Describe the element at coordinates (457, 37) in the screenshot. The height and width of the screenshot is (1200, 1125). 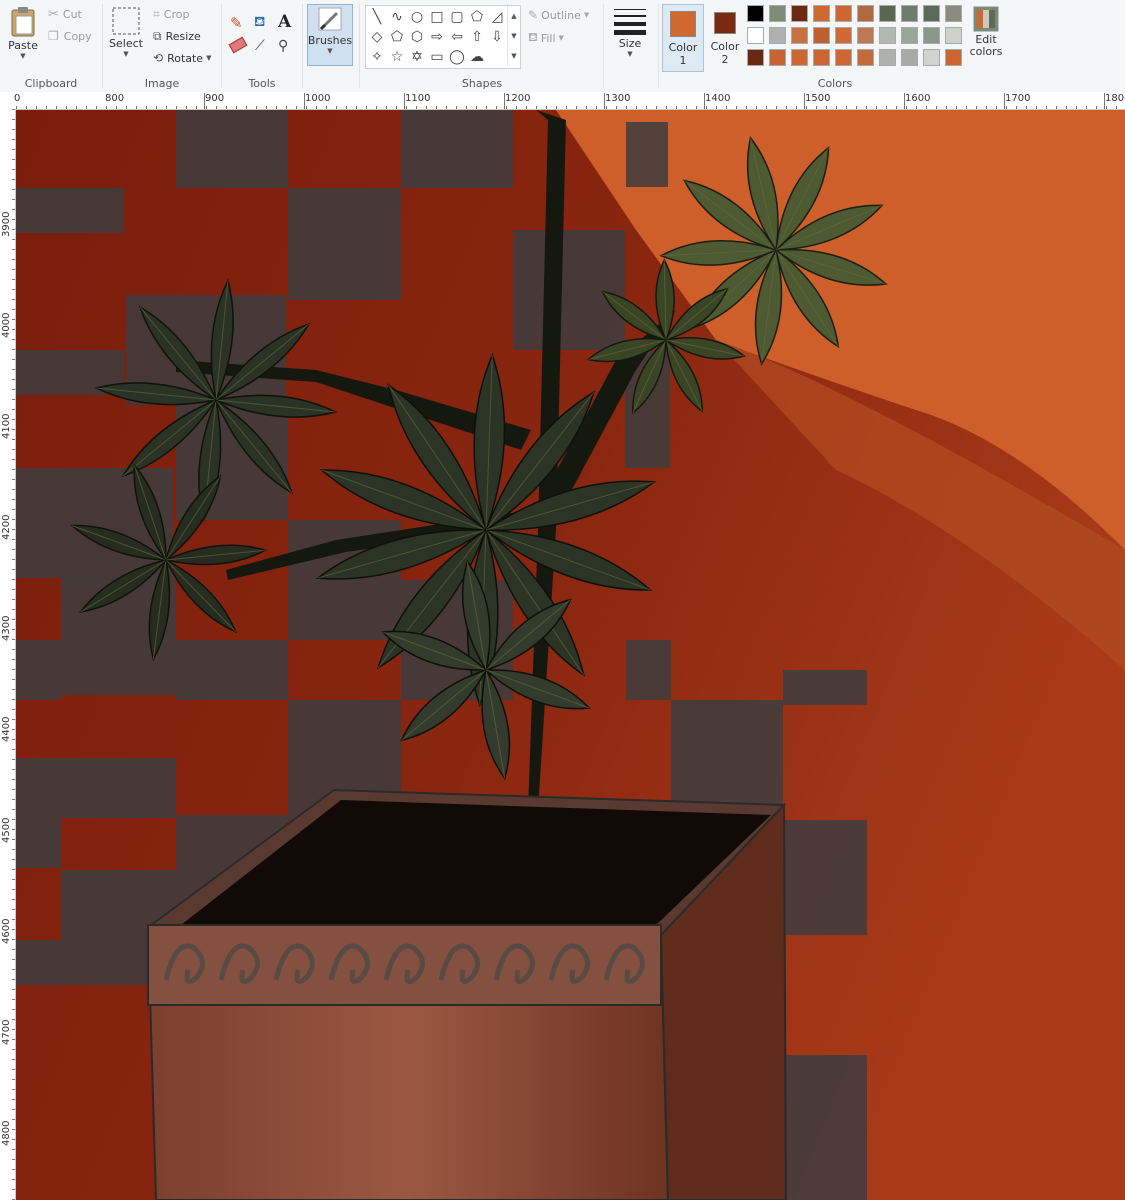
I see `shape-option: ⇦` at that location.